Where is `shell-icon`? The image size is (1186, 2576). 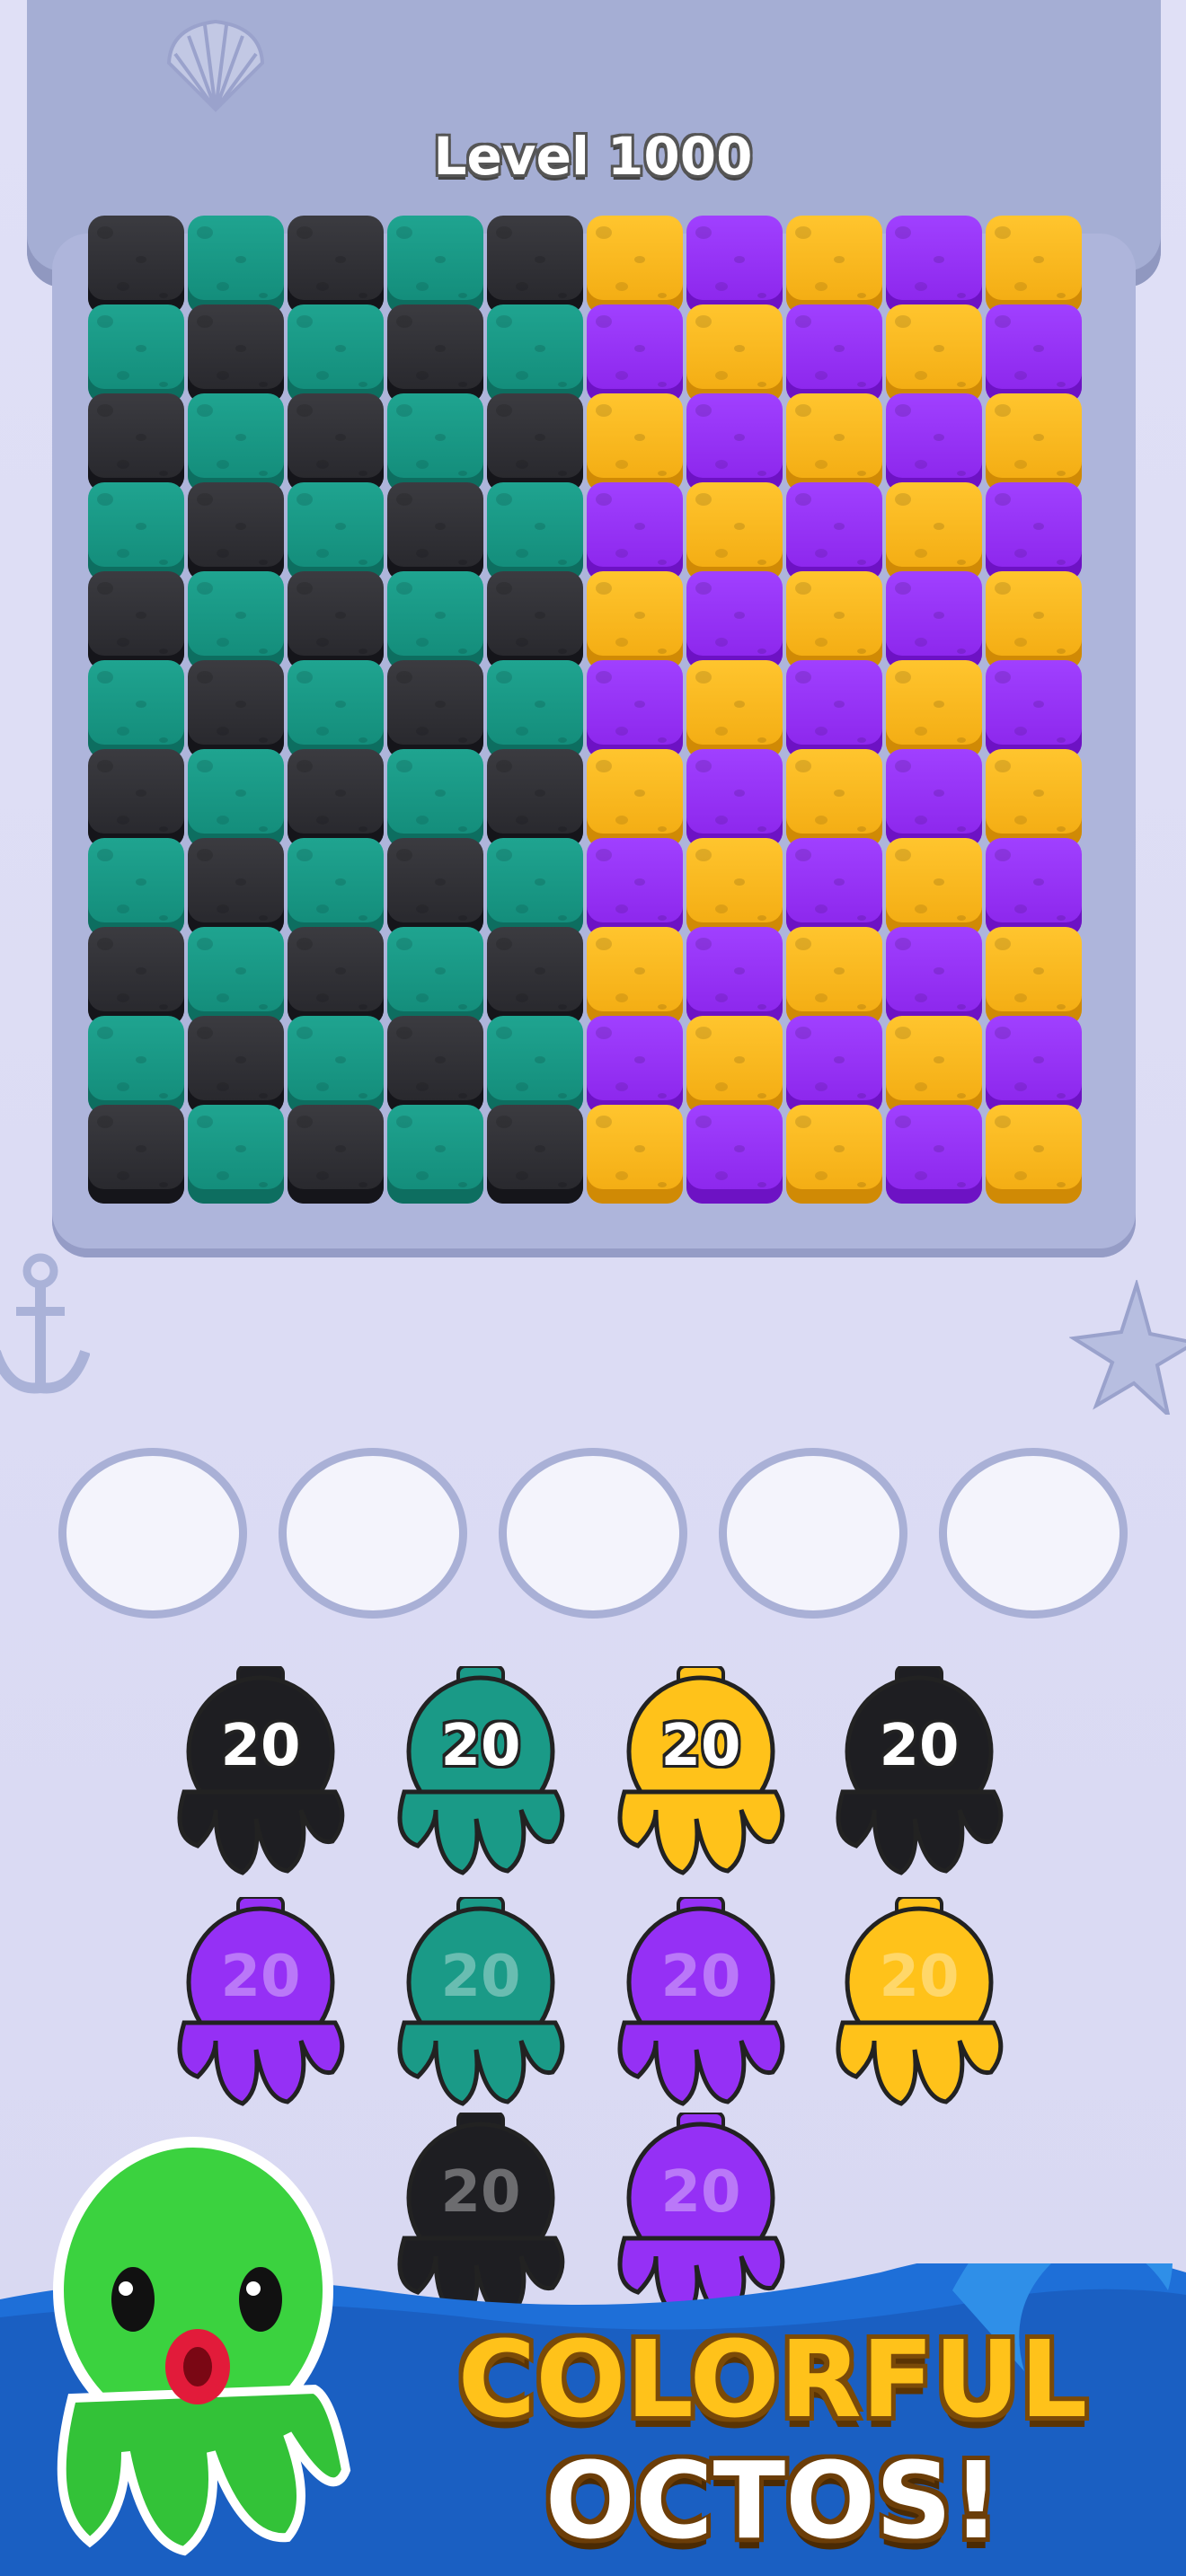 shell-icon is located at coordinates (215, 65).